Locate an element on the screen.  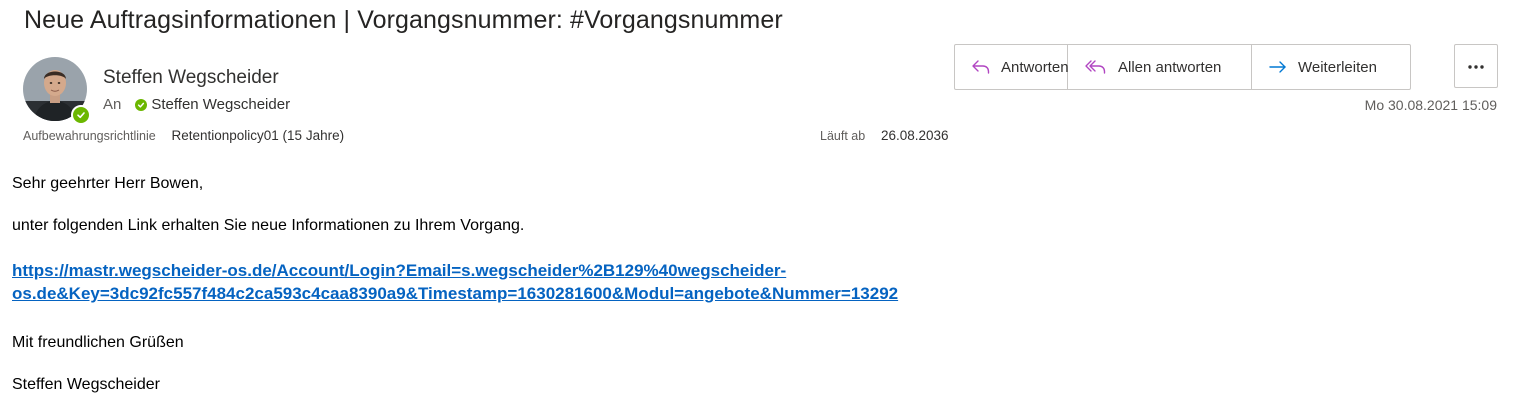
forward-label: Weiterleiten is located at coordinates (1337, 67).